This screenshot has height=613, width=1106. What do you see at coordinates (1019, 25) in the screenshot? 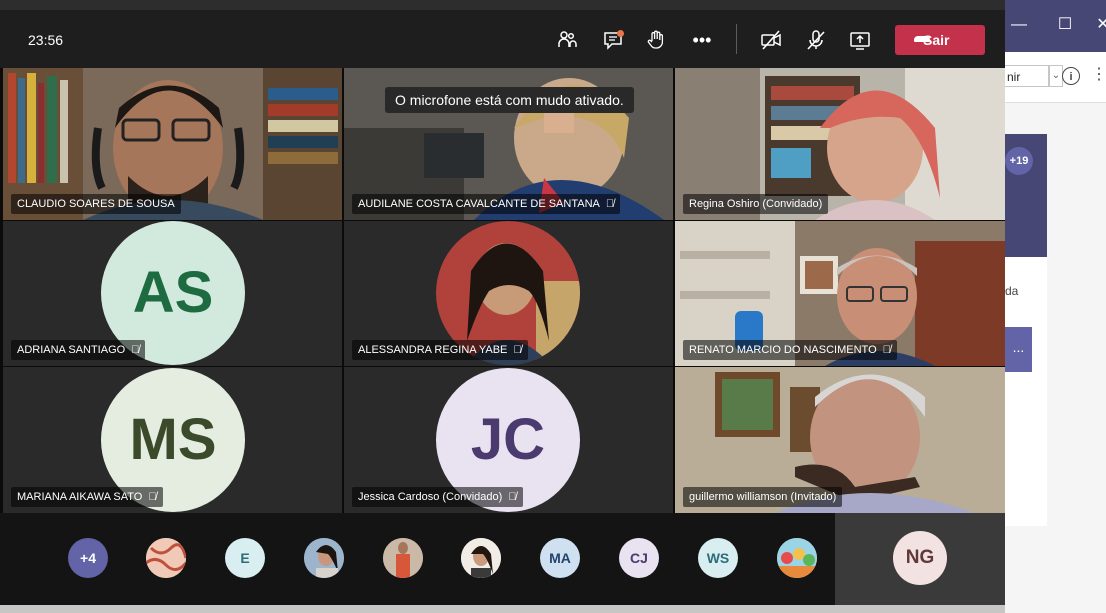
I see `minimize-icon: —` at bounding box center [1019, 25].